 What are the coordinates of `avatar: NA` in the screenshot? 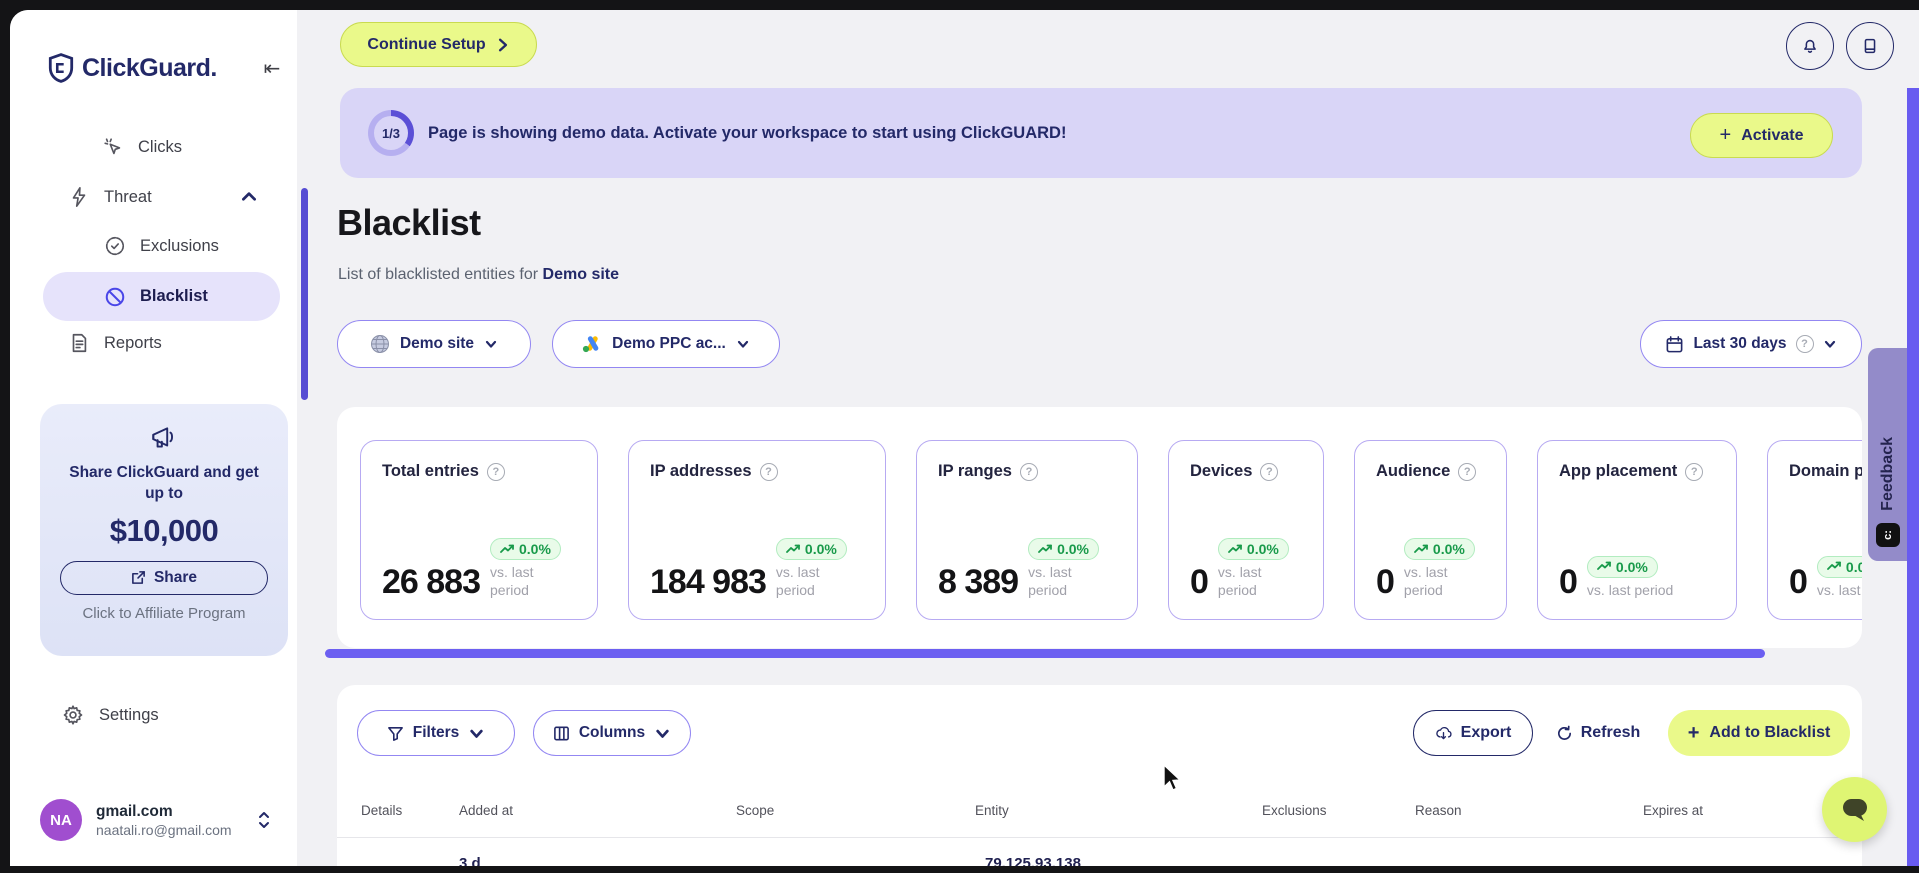 It's located at (61, 820).